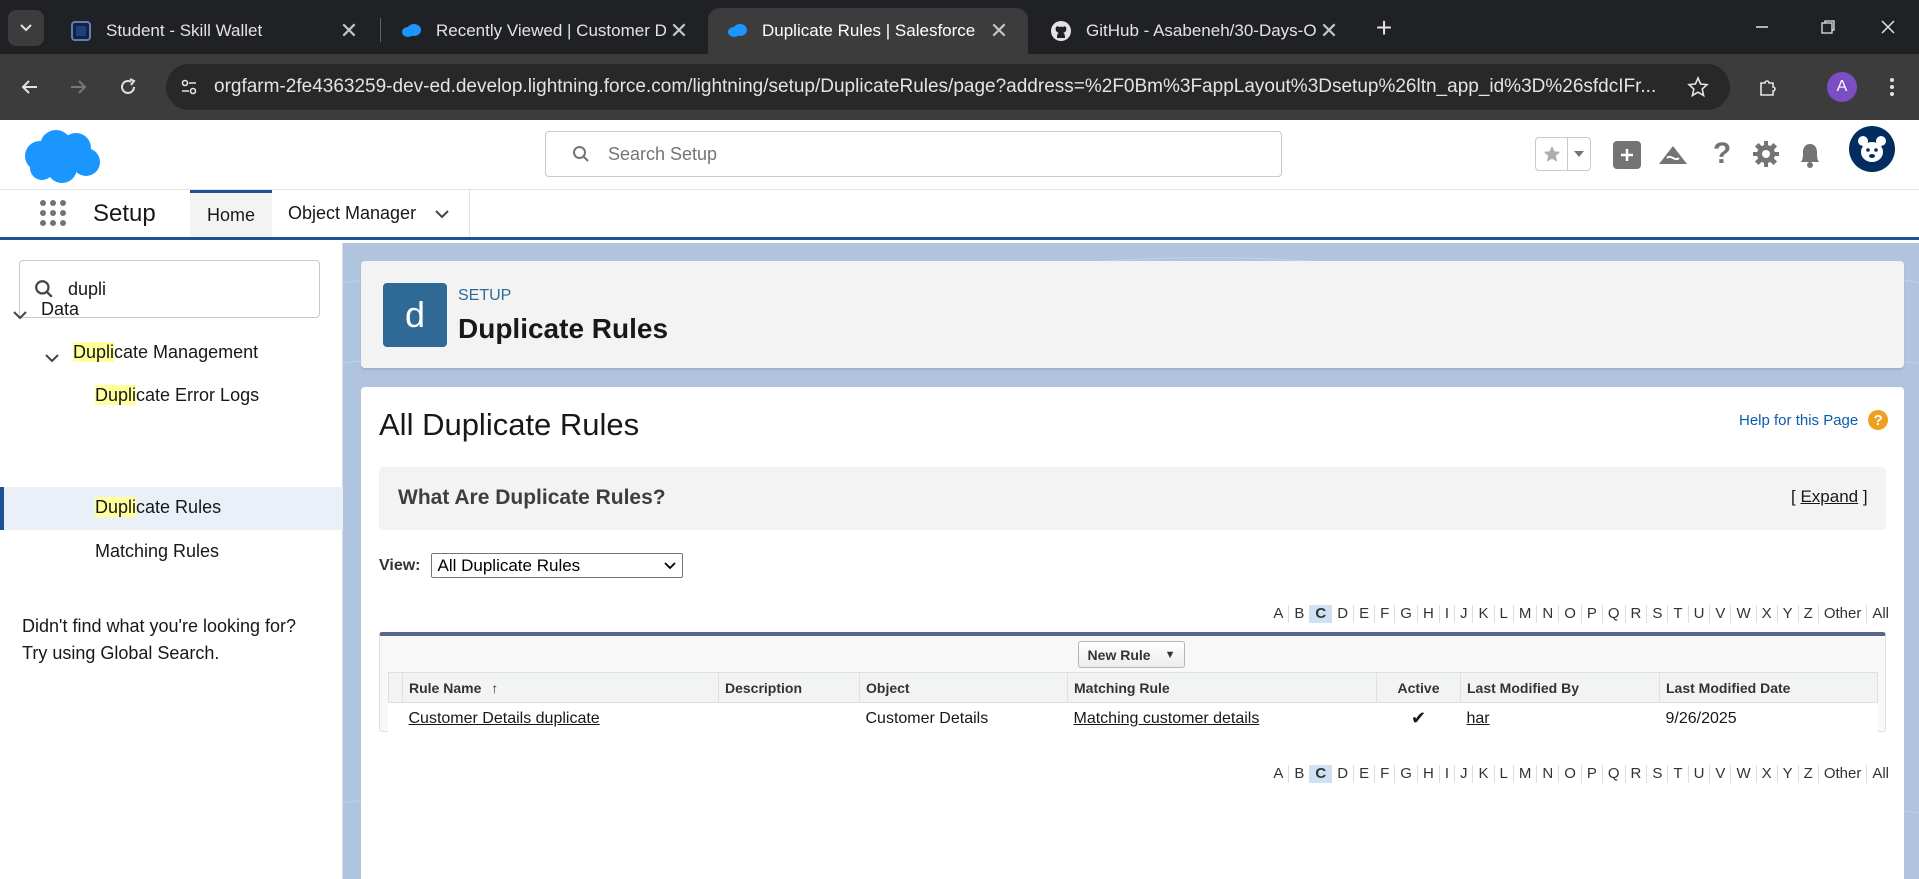 This screenshot has height=879, width=1919. What do you see at coordinates (545, 31) in the screenshot?
I see `browser-tab: Recently Viewed | Customer Det ✕` at bounding box center [545, 31].